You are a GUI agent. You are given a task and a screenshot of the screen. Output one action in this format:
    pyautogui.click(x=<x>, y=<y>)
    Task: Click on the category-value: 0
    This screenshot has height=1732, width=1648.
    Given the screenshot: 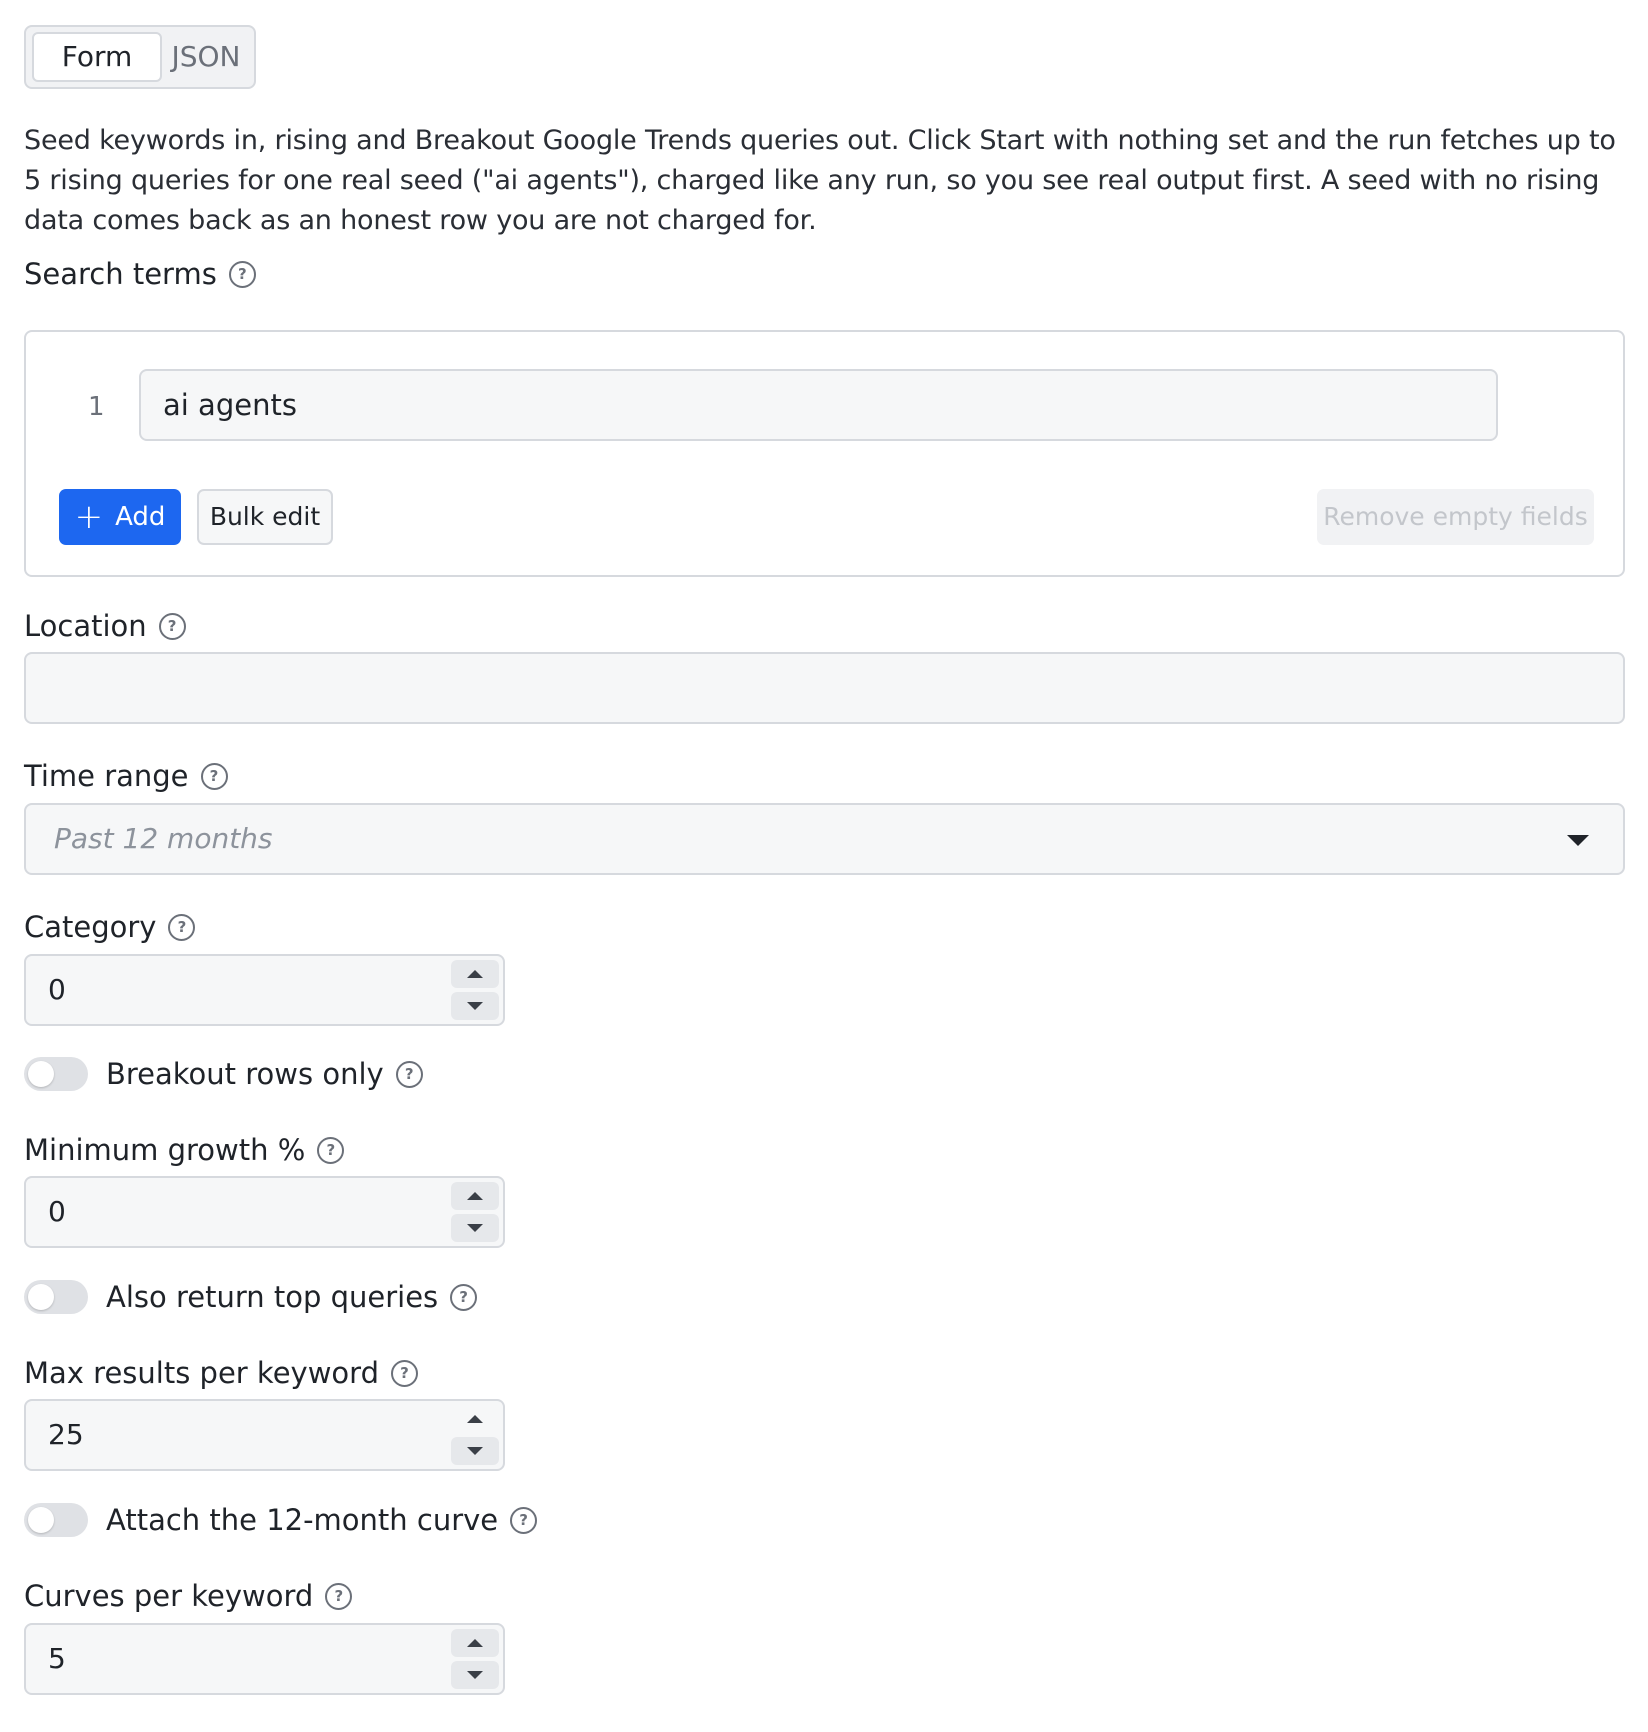 What is the action you would take?
    pyautogui.click(x=57, y=989)
    